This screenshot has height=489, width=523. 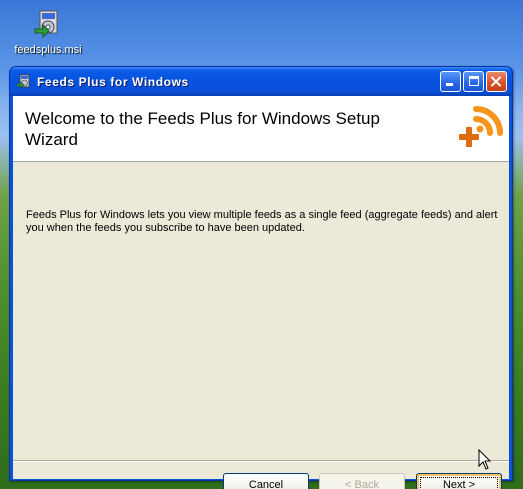 I want to click on minimize-button, so click(x=450, y=81).